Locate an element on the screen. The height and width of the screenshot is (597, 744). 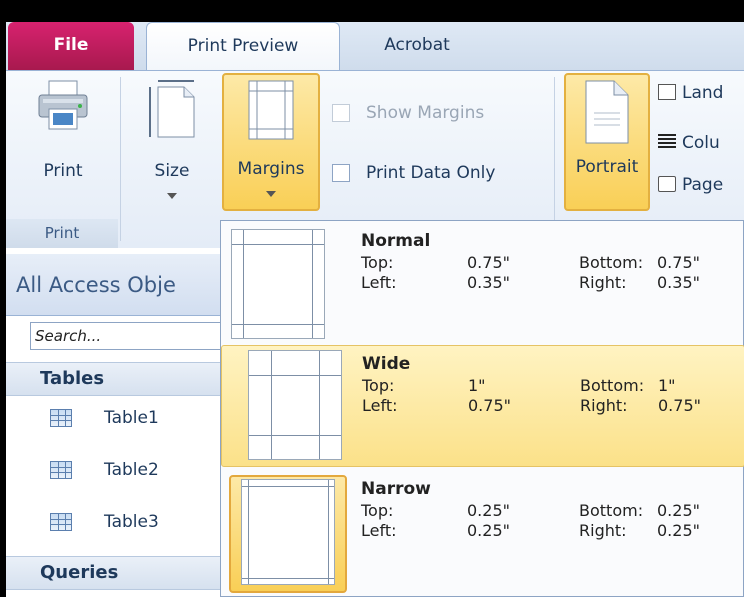
option-title: Normal is located at coordinates (396, 241).